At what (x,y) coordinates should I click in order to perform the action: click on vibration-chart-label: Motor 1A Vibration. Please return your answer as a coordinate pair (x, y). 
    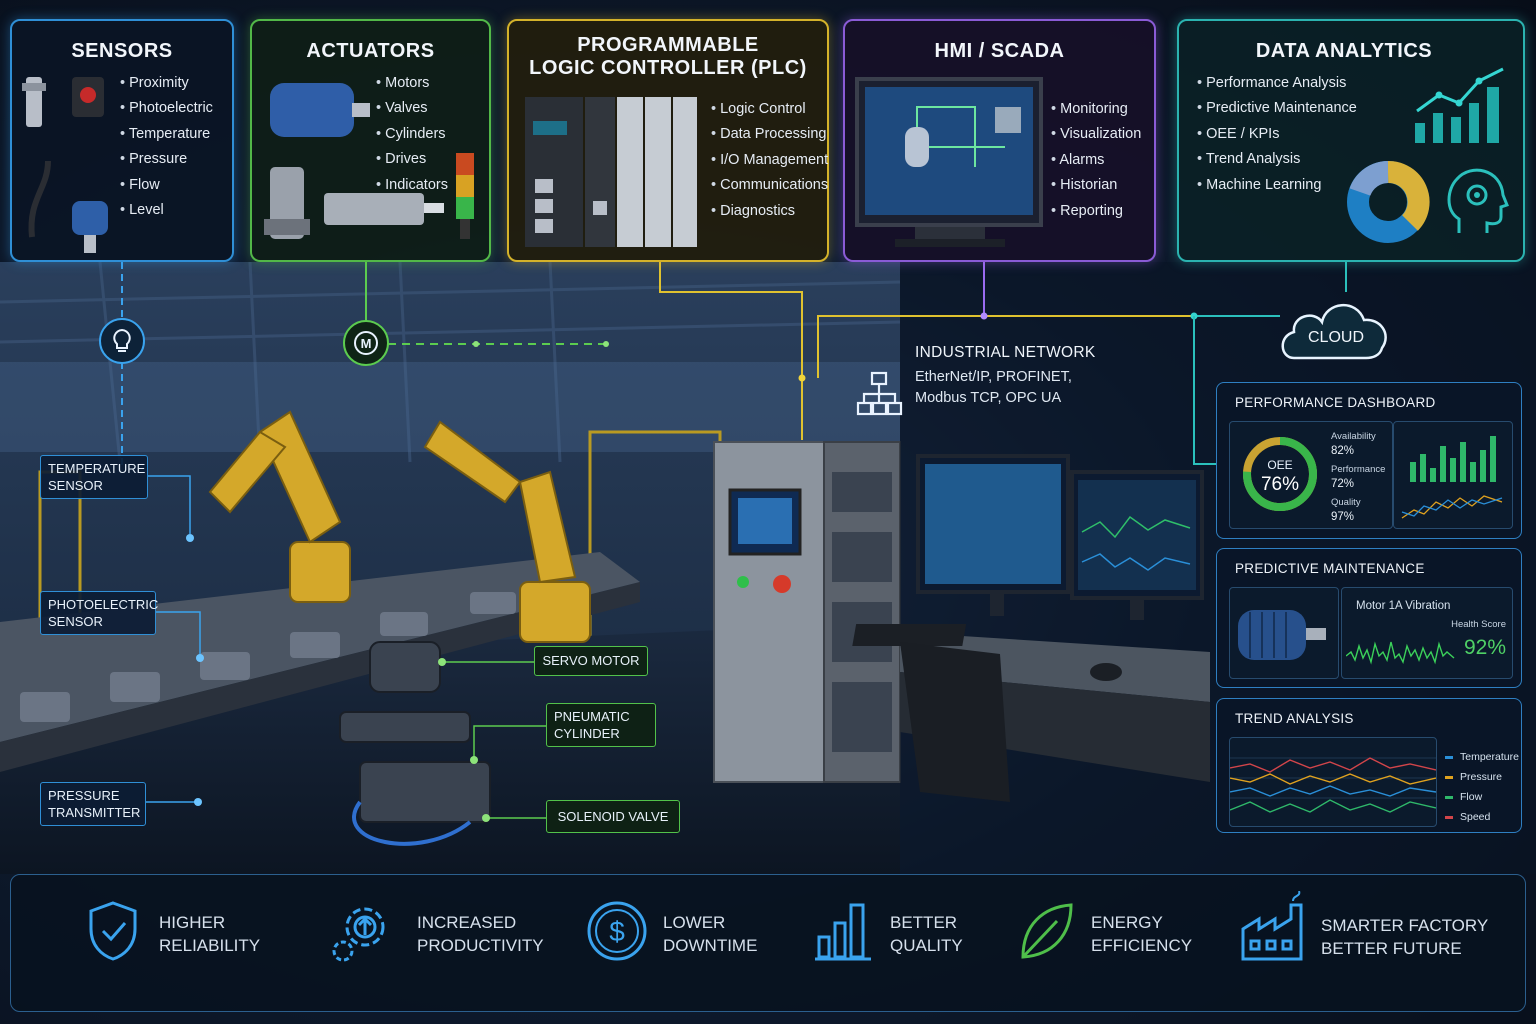
    Looking at the image, I should click on (1403, 606).